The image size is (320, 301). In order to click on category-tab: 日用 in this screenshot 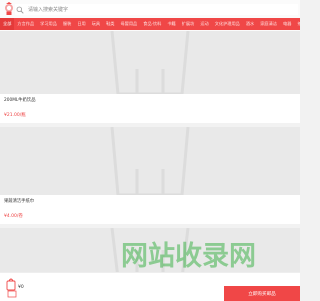, I will do `click(81, 24)`.